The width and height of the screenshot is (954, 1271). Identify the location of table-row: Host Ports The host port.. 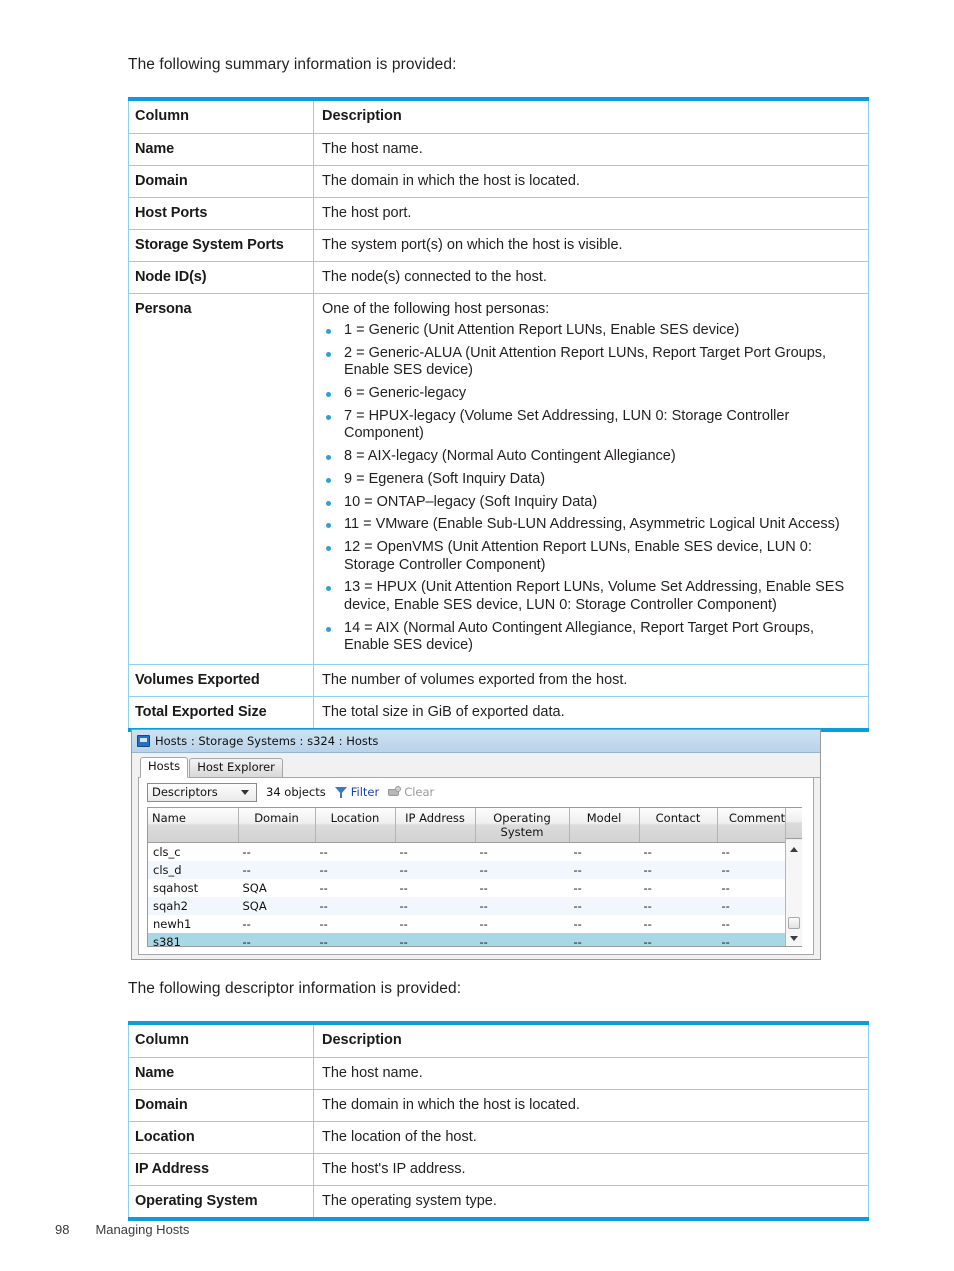
(498, 213).